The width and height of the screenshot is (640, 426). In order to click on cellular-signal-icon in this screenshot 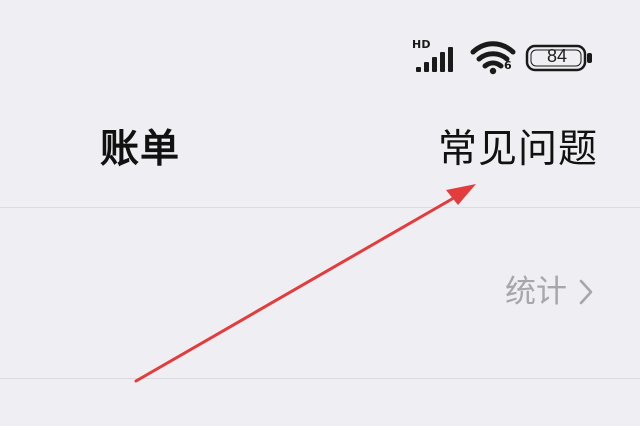, I will do `click(434, 59)`.